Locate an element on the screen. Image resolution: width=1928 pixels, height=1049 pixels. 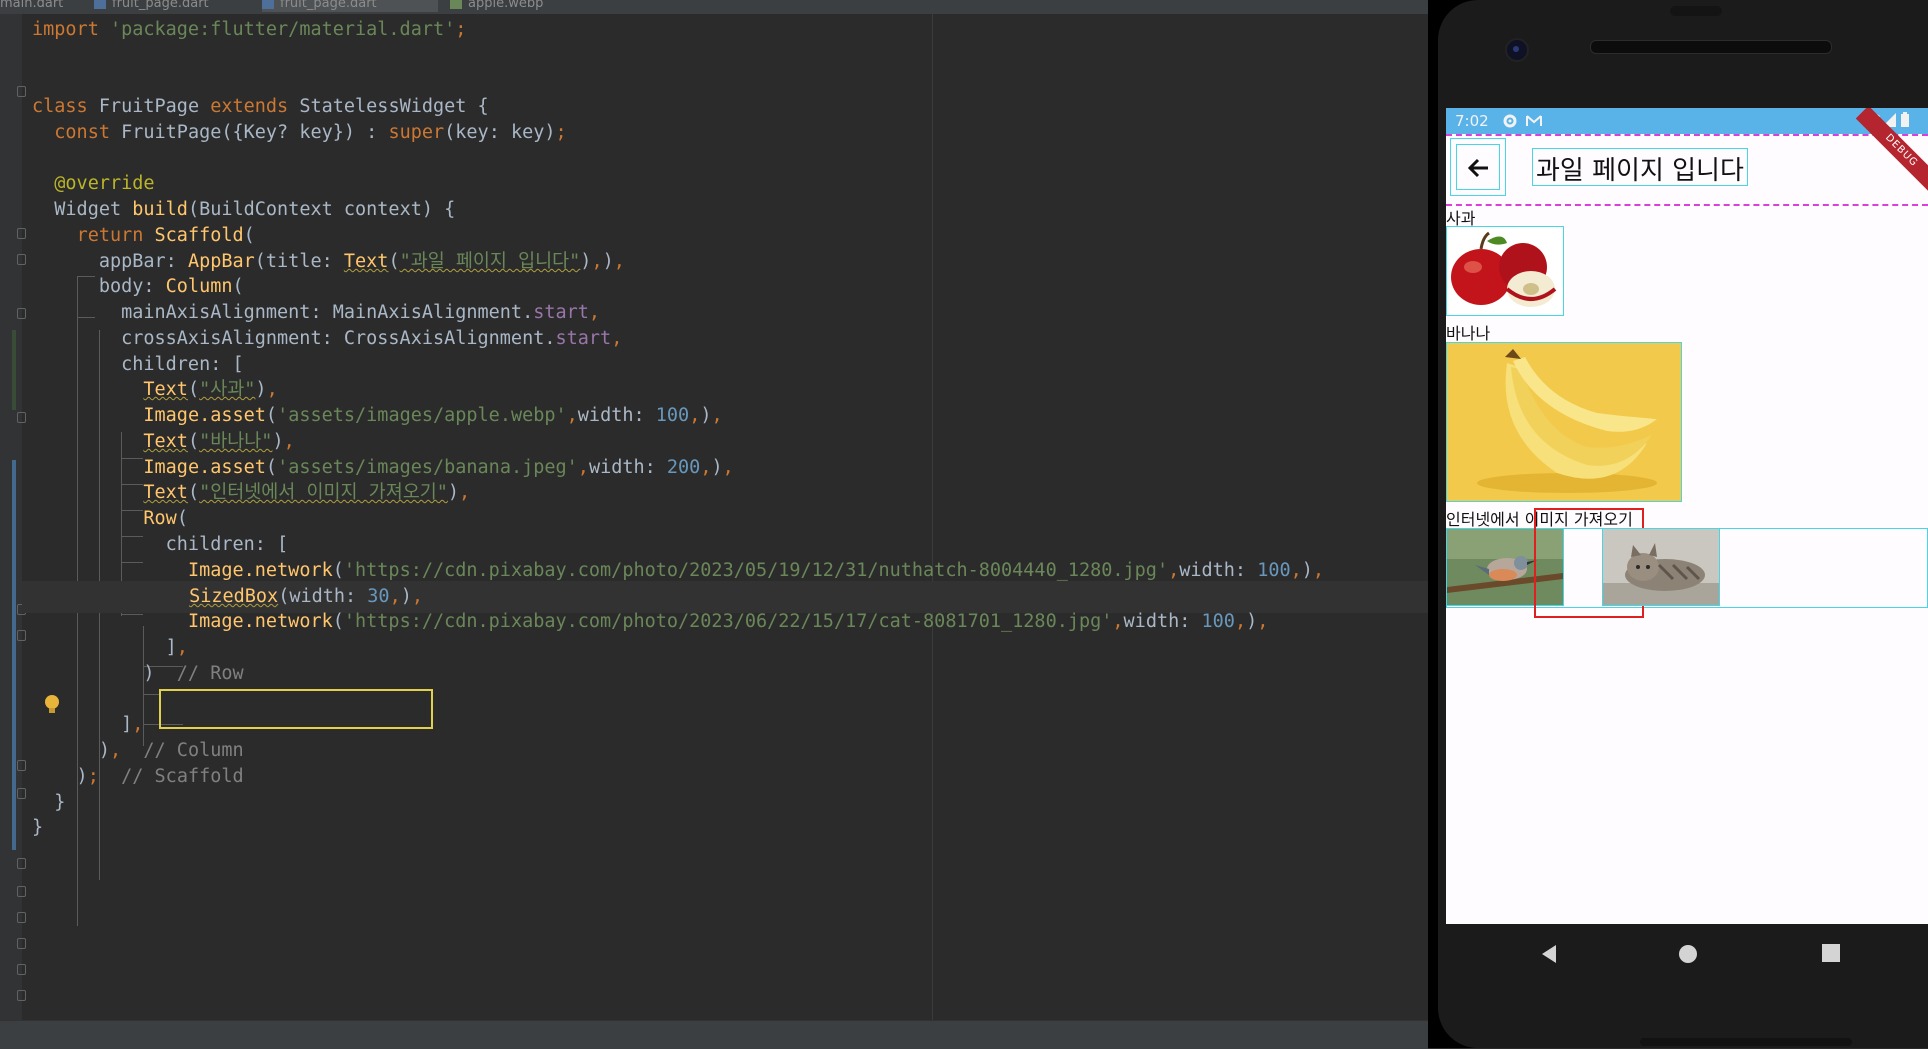
page-title: 과일 페이지 입니다 is located at coordinates (1640, 171).